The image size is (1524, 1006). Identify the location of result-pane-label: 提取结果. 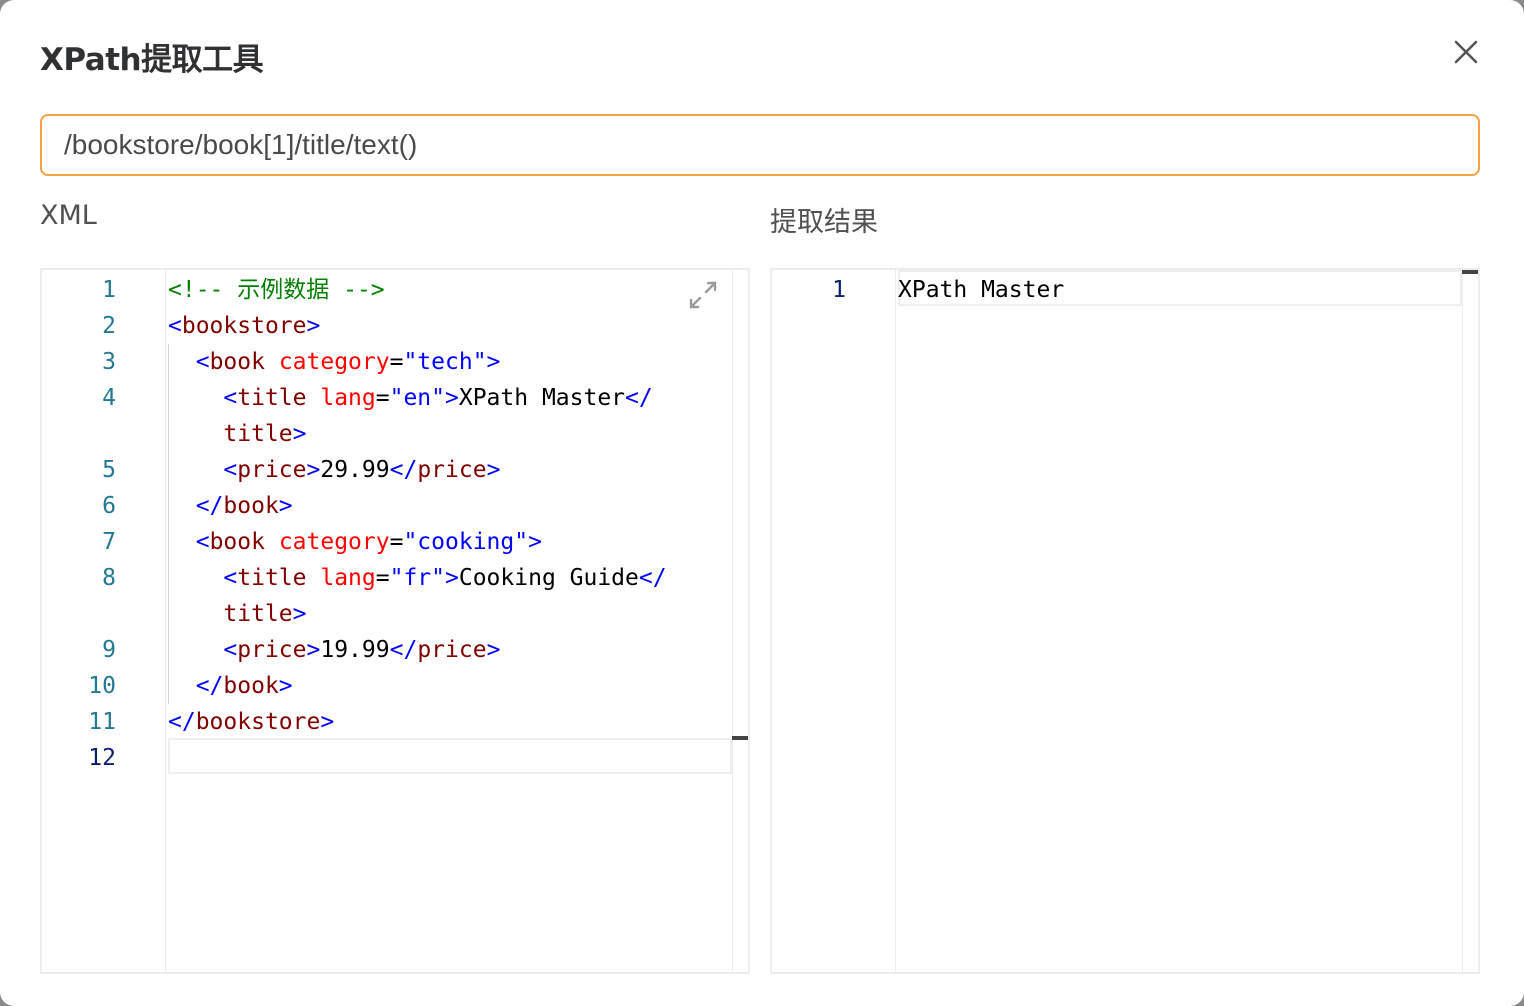
(824, 222).